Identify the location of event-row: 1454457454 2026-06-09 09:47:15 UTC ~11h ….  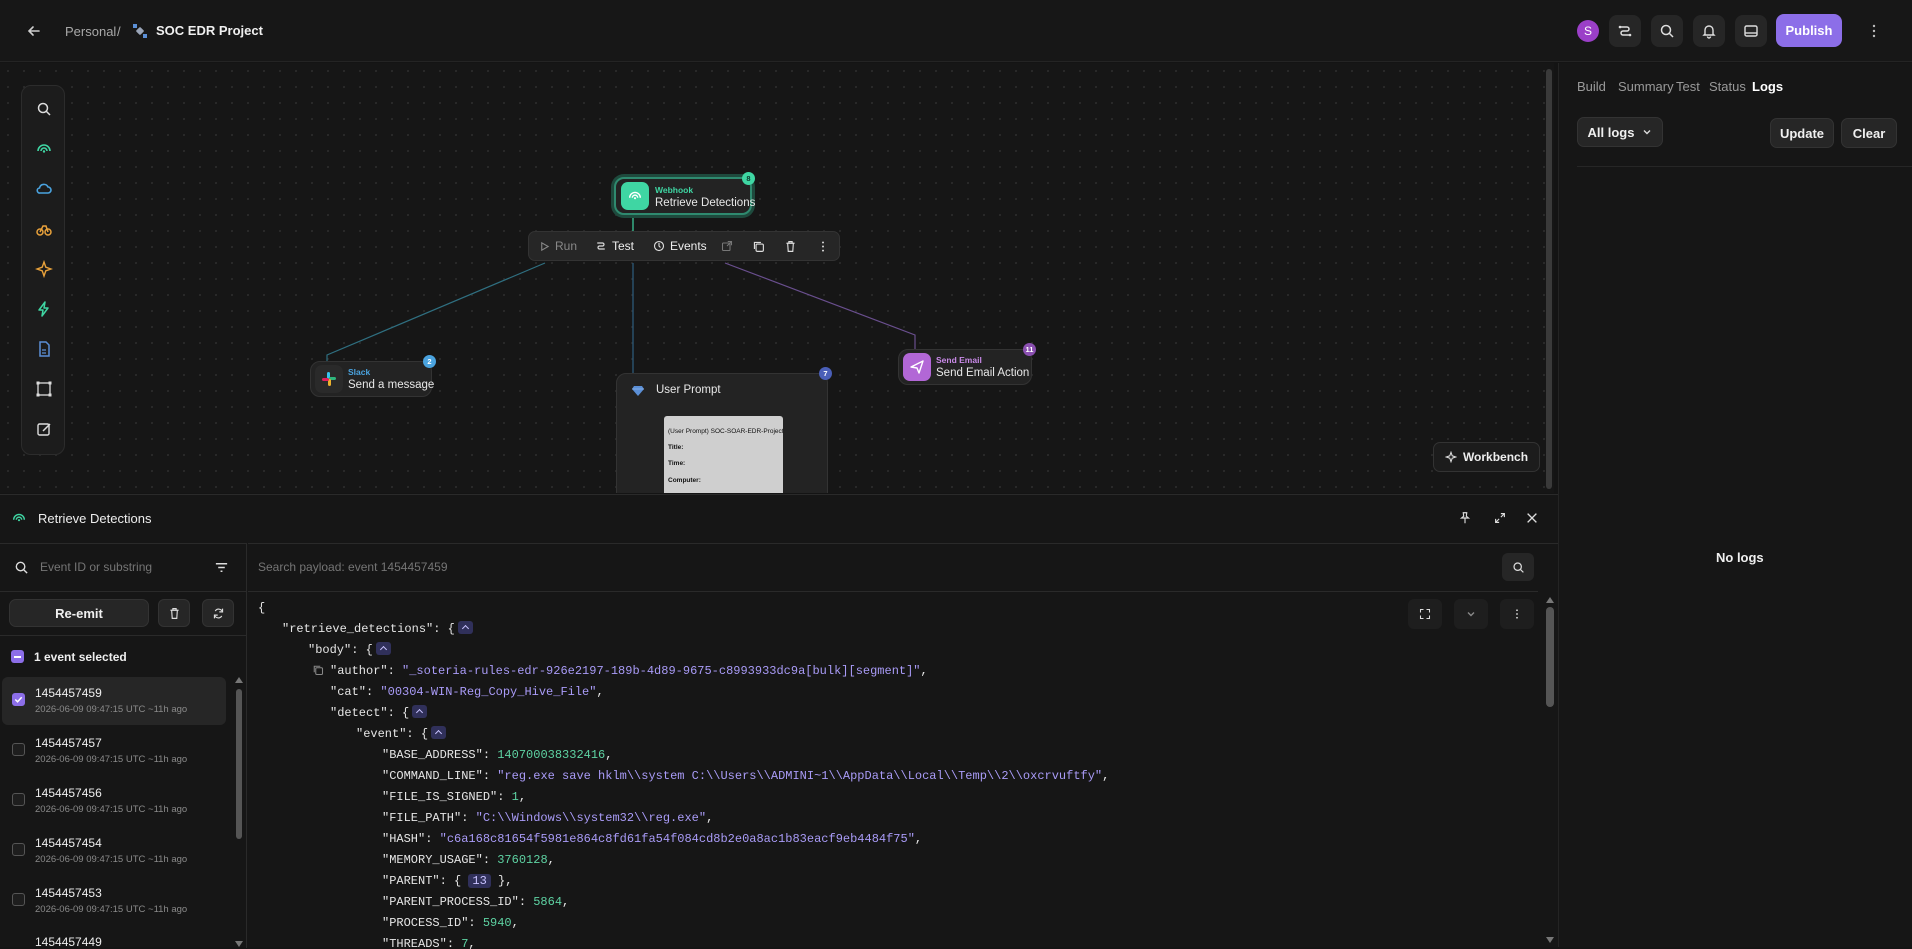
(114, 851).